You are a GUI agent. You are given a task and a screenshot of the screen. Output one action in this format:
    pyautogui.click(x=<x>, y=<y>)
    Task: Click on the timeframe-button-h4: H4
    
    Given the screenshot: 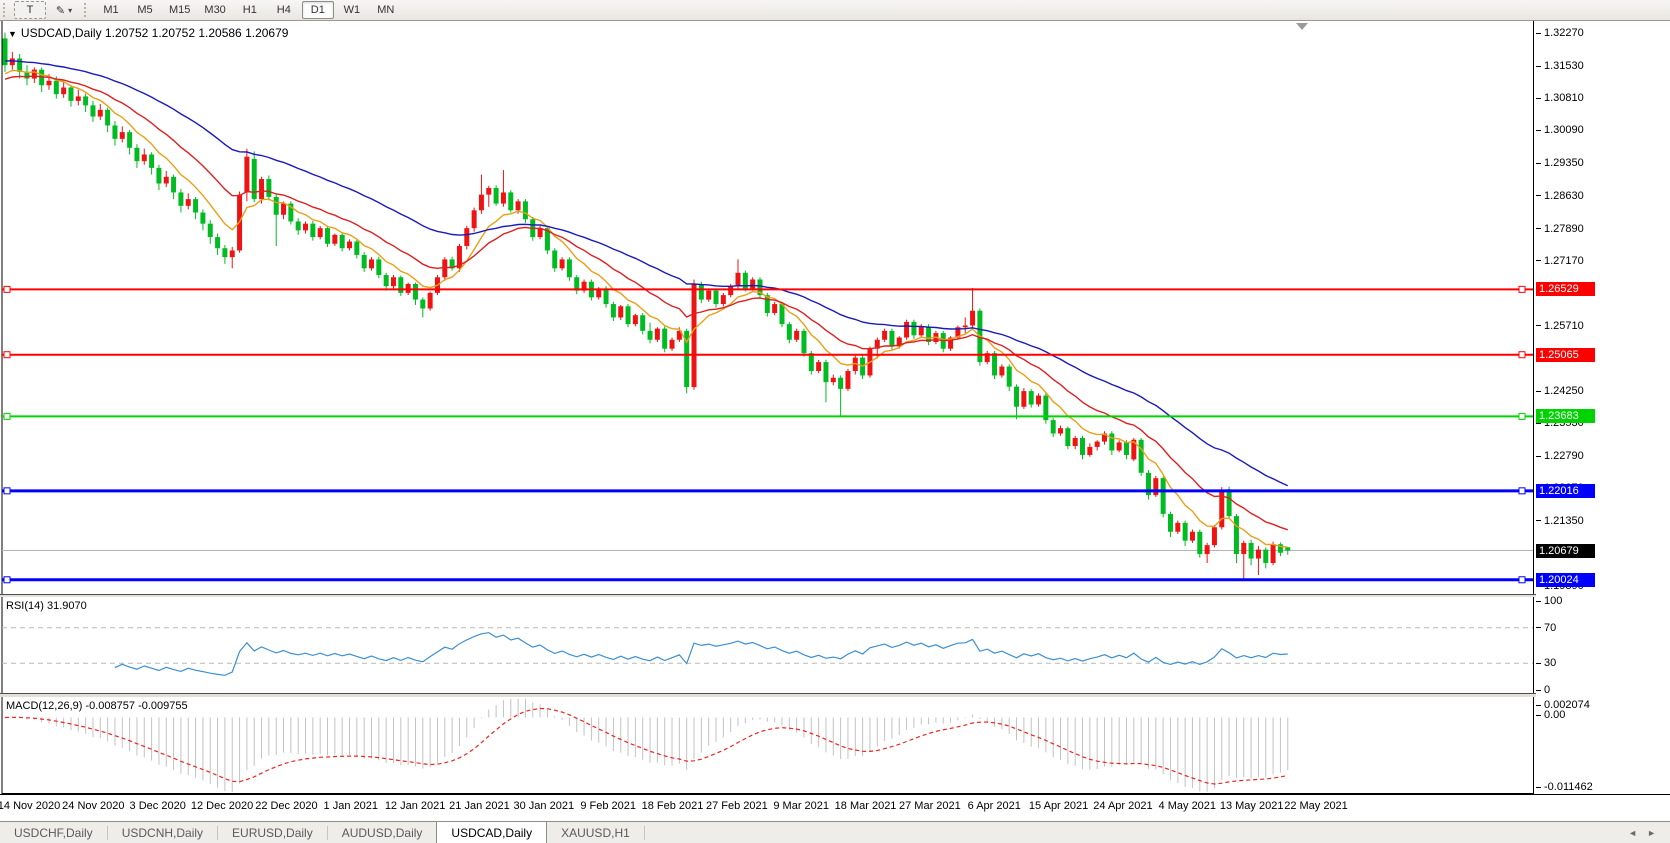 What is the action you would take?
    pyautogui.click(x=284, y=10)
    